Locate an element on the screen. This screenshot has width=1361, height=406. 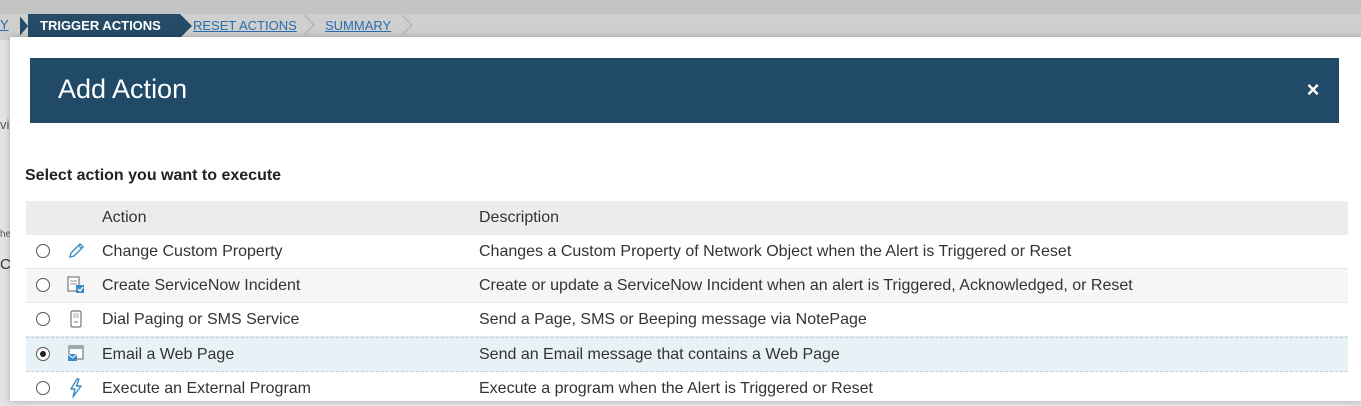
action-name: Change Custom Property is located at coordinates (192, 251).